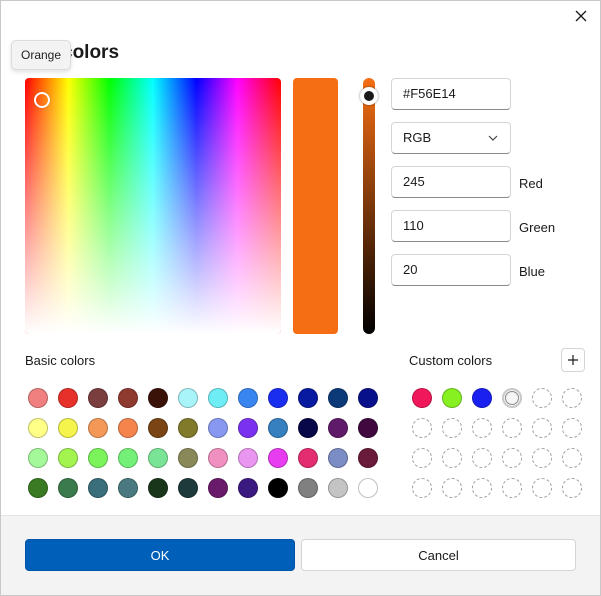 The image size is (601, 596). What do you see at coordinates (369, 206) in the screenshot?
I see `value-slider` at bounding box center [369, 206].